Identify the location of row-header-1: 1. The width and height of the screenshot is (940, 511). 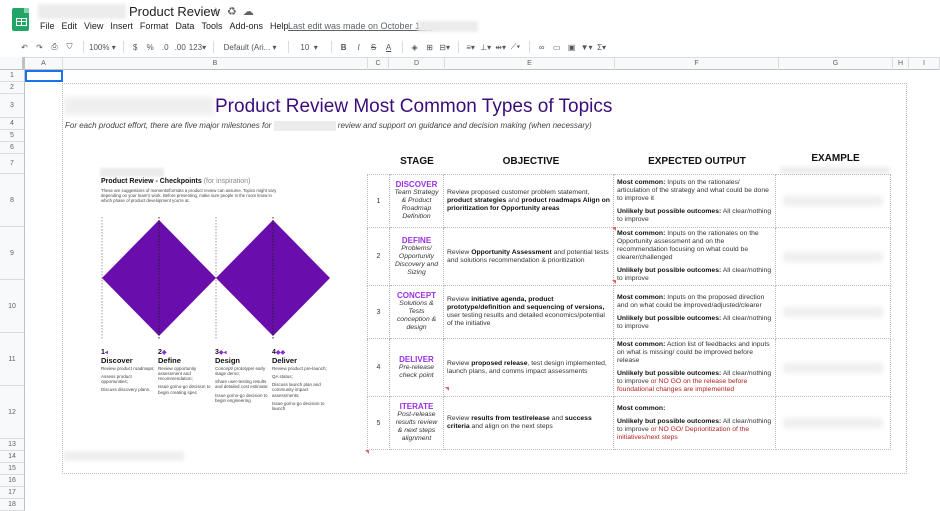
(12, 76).